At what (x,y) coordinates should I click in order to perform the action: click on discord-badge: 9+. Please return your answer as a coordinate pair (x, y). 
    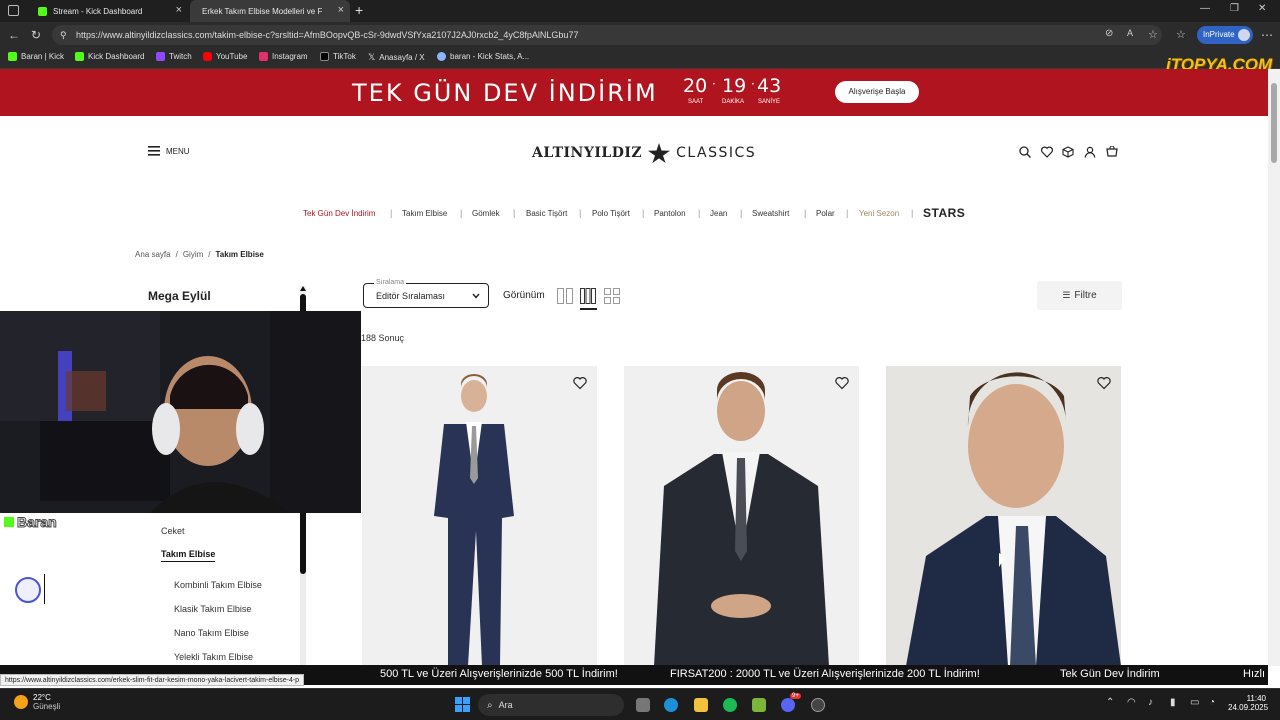
    Looking at the image, I should click on (795, 696).